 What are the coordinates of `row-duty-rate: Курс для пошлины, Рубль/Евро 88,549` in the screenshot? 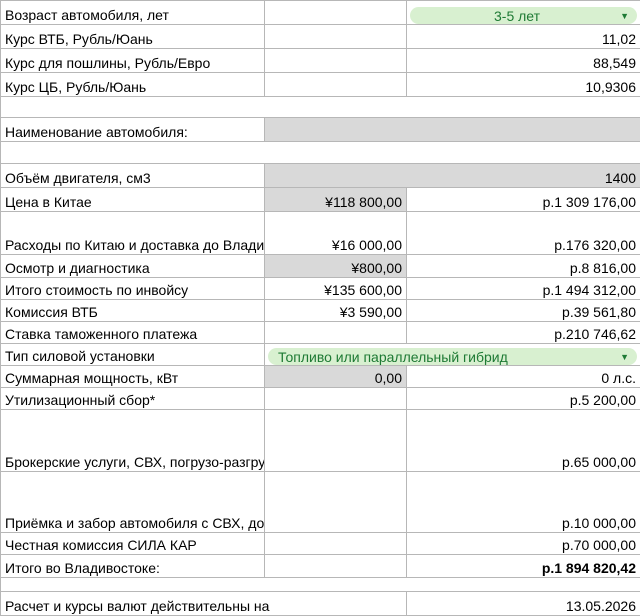 It's located at (320, 61).